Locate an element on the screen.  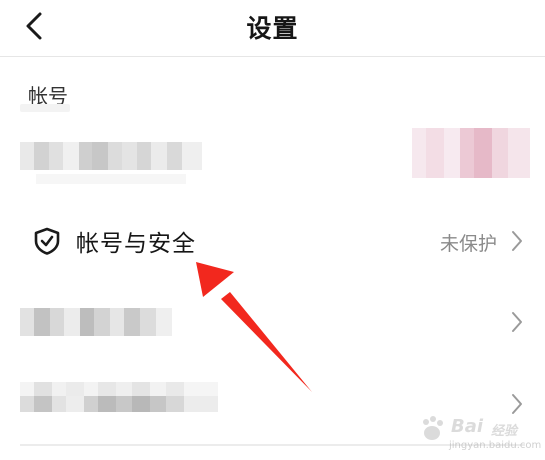
blurred-account-name is located at coordinates (111, 156).